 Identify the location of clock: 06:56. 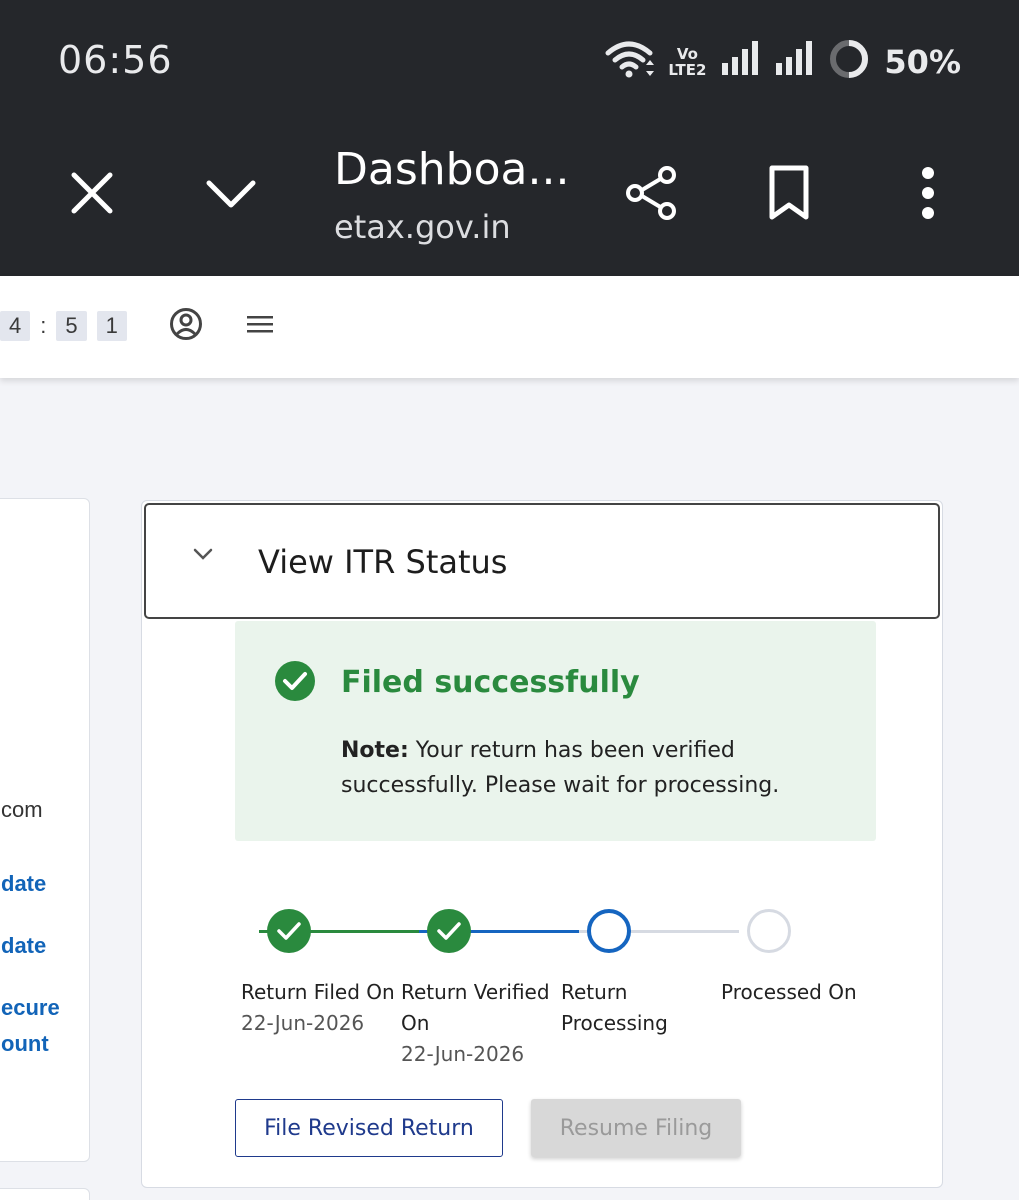
(115, 60).